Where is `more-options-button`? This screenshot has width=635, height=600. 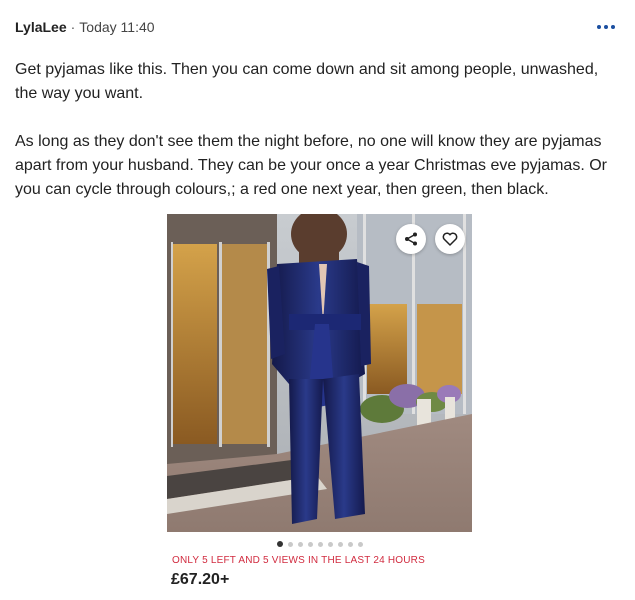
more-options-button is located at coordinates (606, 27).